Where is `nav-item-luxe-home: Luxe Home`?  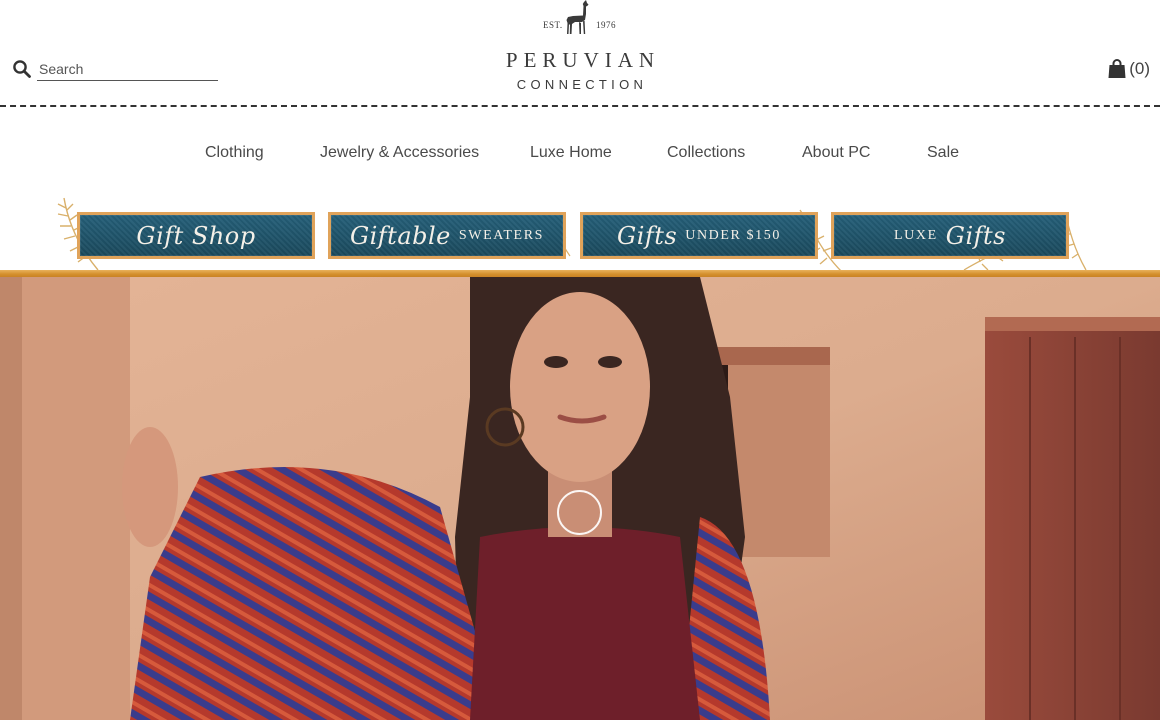 nav-item-luxe-home: Luxe Home is located at coordinates (571, 153).